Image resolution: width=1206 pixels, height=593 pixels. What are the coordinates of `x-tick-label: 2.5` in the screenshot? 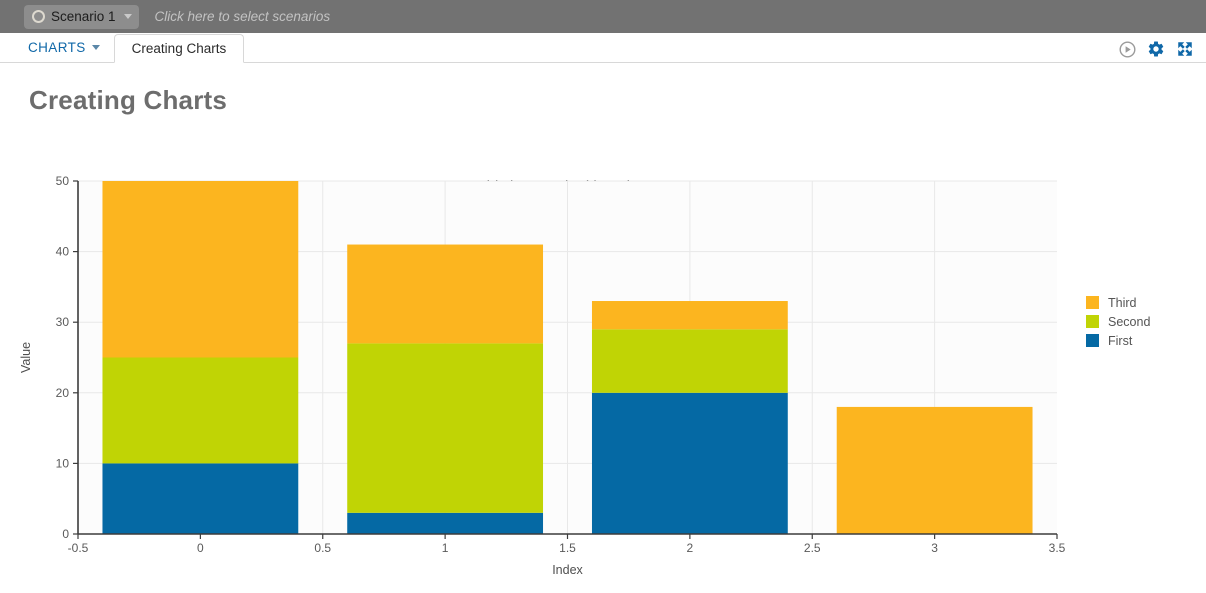 It's located at (812, 548).